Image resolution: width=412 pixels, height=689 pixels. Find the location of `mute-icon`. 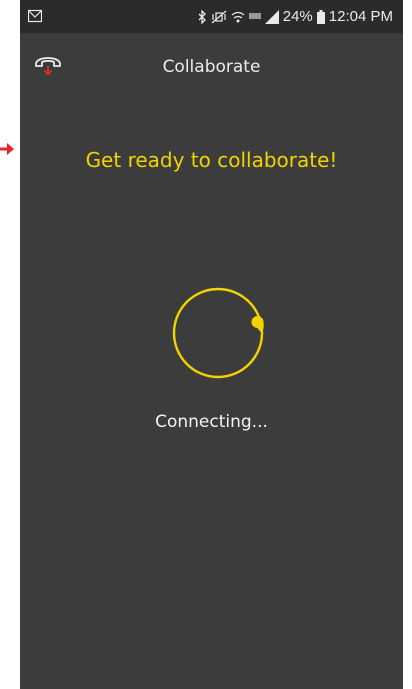

mute-icon is located at coordinates (219, 17).